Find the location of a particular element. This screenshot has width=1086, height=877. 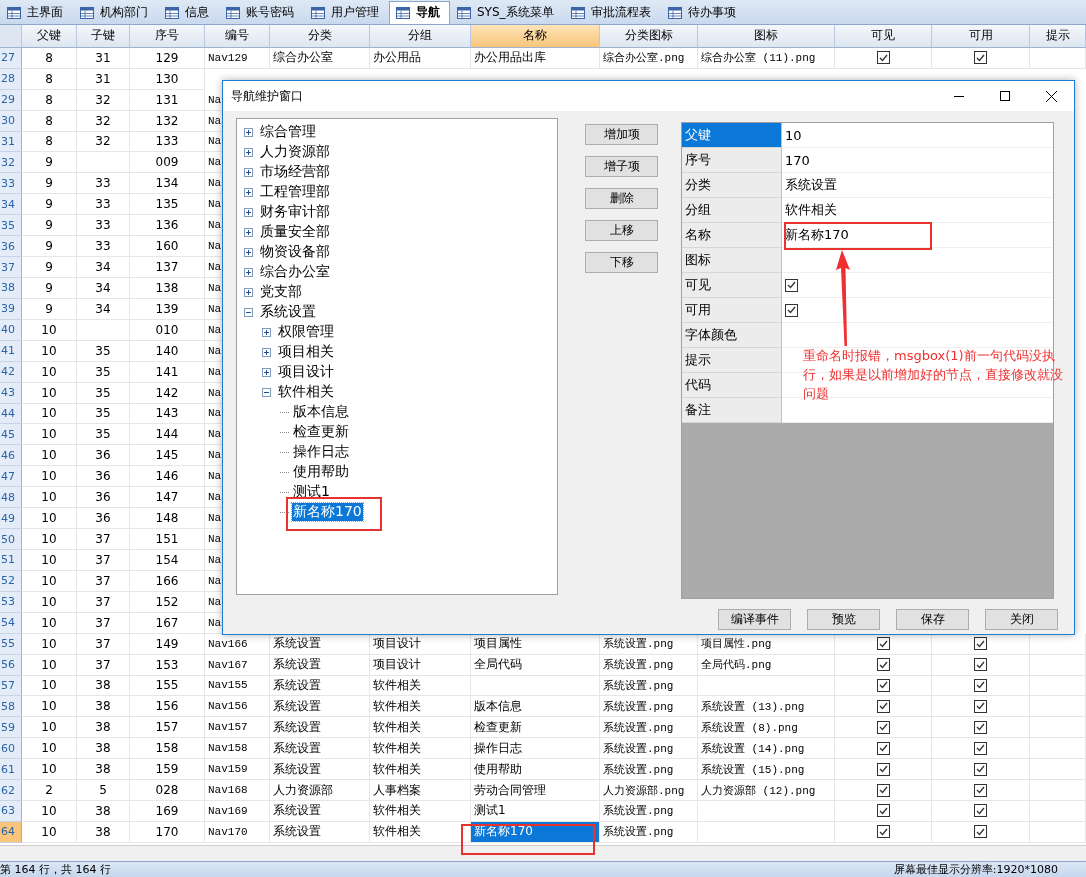

tree-item: 版本信息 is located at coordinates (321, 412).